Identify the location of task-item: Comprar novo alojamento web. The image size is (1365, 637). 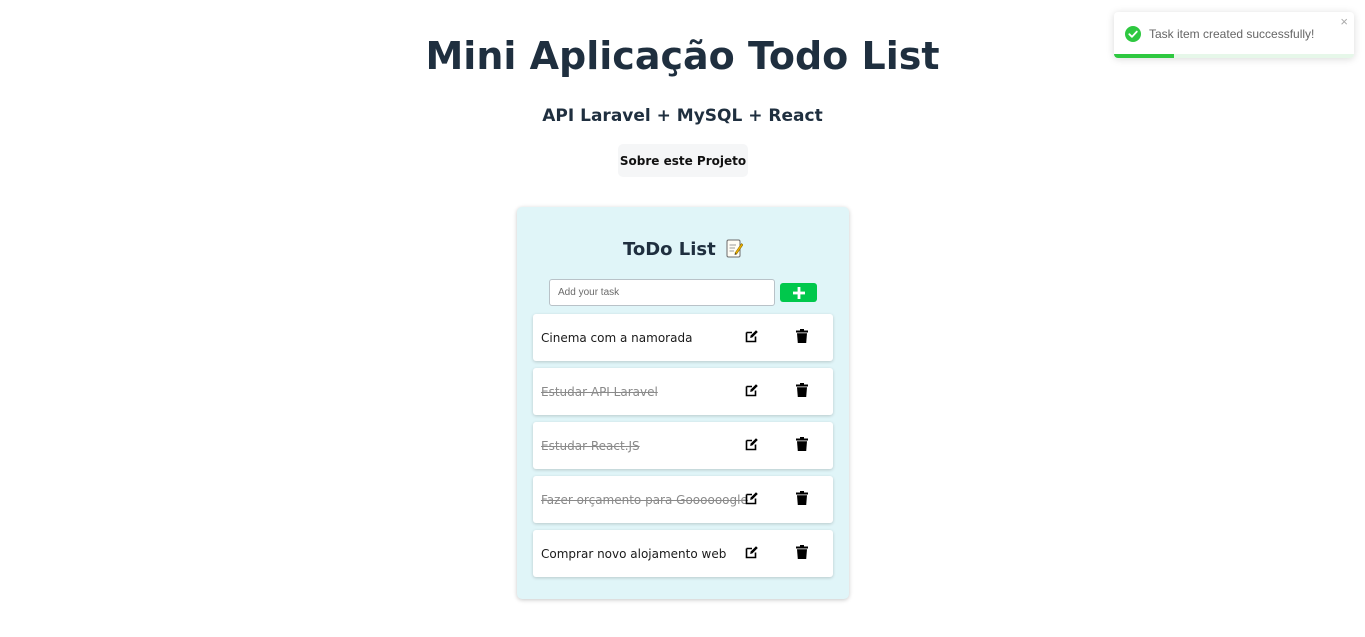
(683, 553).